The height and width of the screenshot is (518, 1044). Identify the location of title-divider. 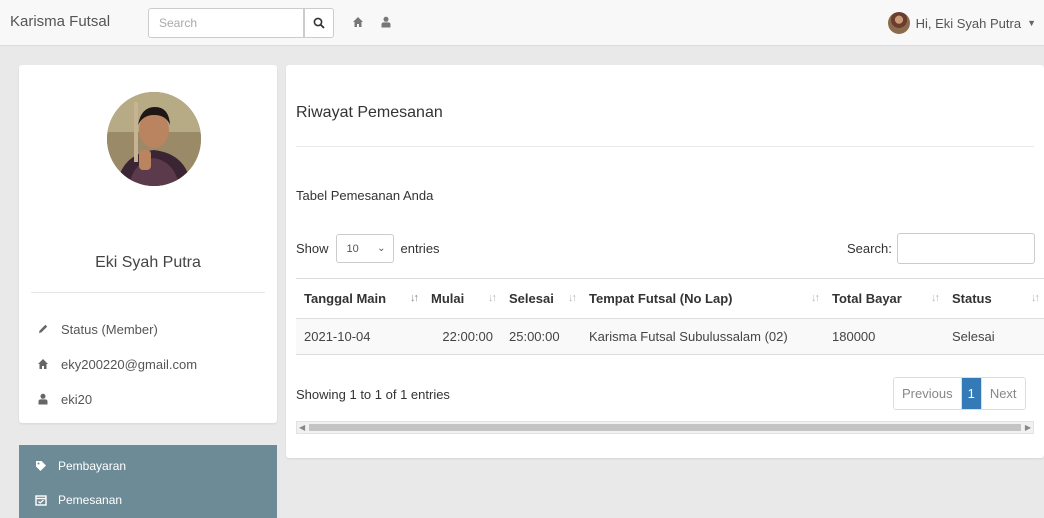
(665, 146).